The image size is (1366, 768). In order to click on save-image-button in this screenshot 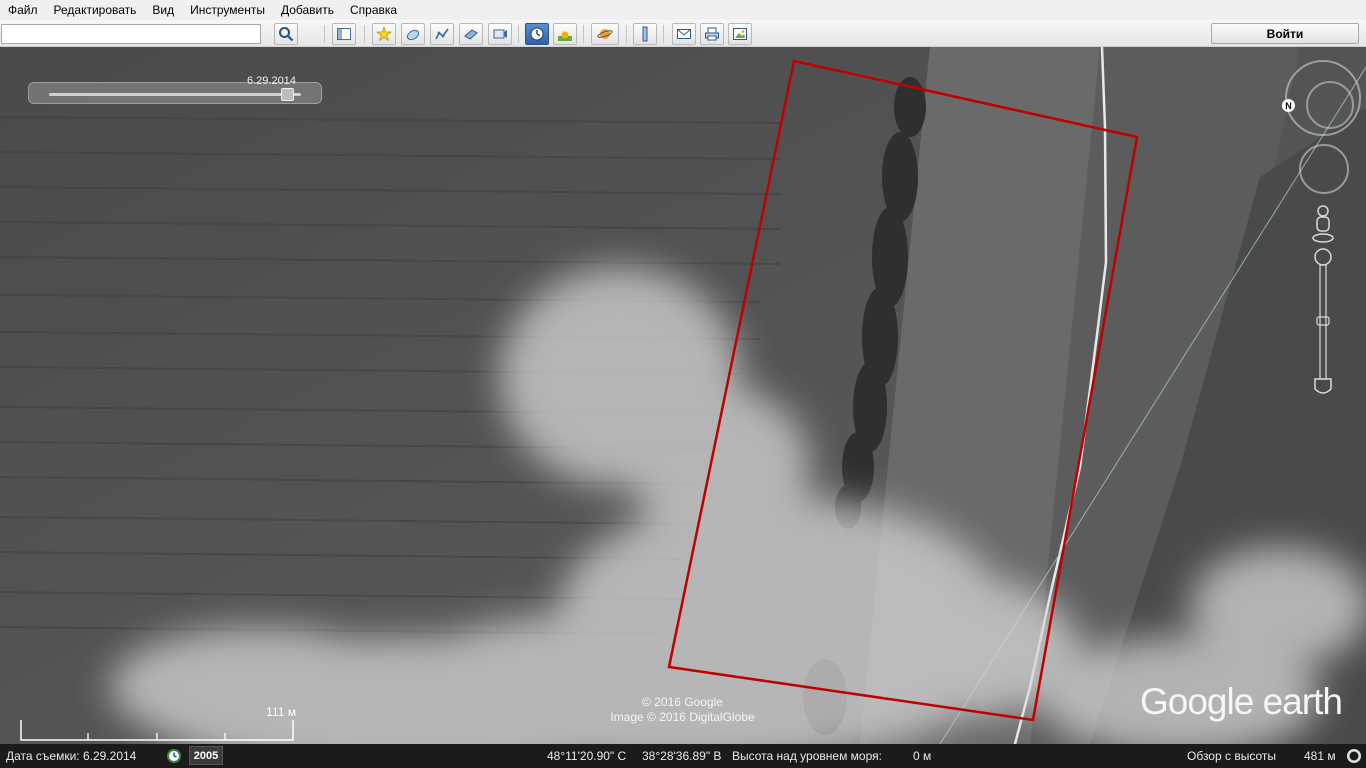, I will do `click(740, 34)`.